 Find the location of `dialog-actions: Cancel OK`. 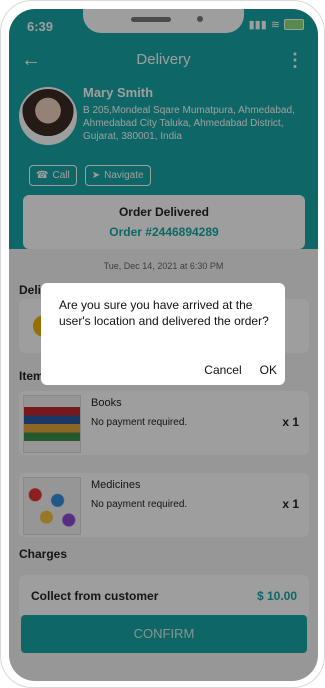

dialog-actions: Cancel OK is located at coordinates (240, 370).